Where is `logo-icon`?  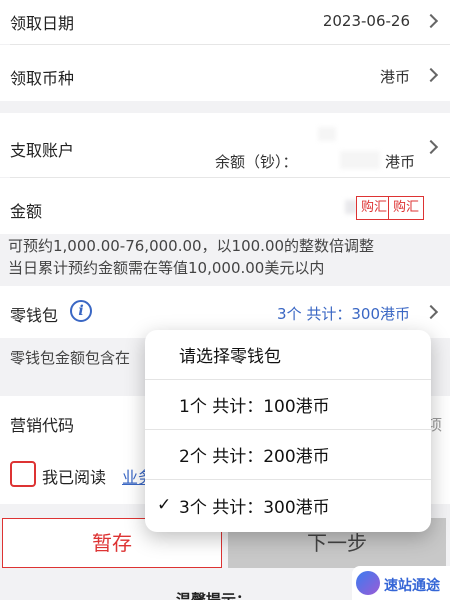
logo-icon is located at coordinates (368, 583).